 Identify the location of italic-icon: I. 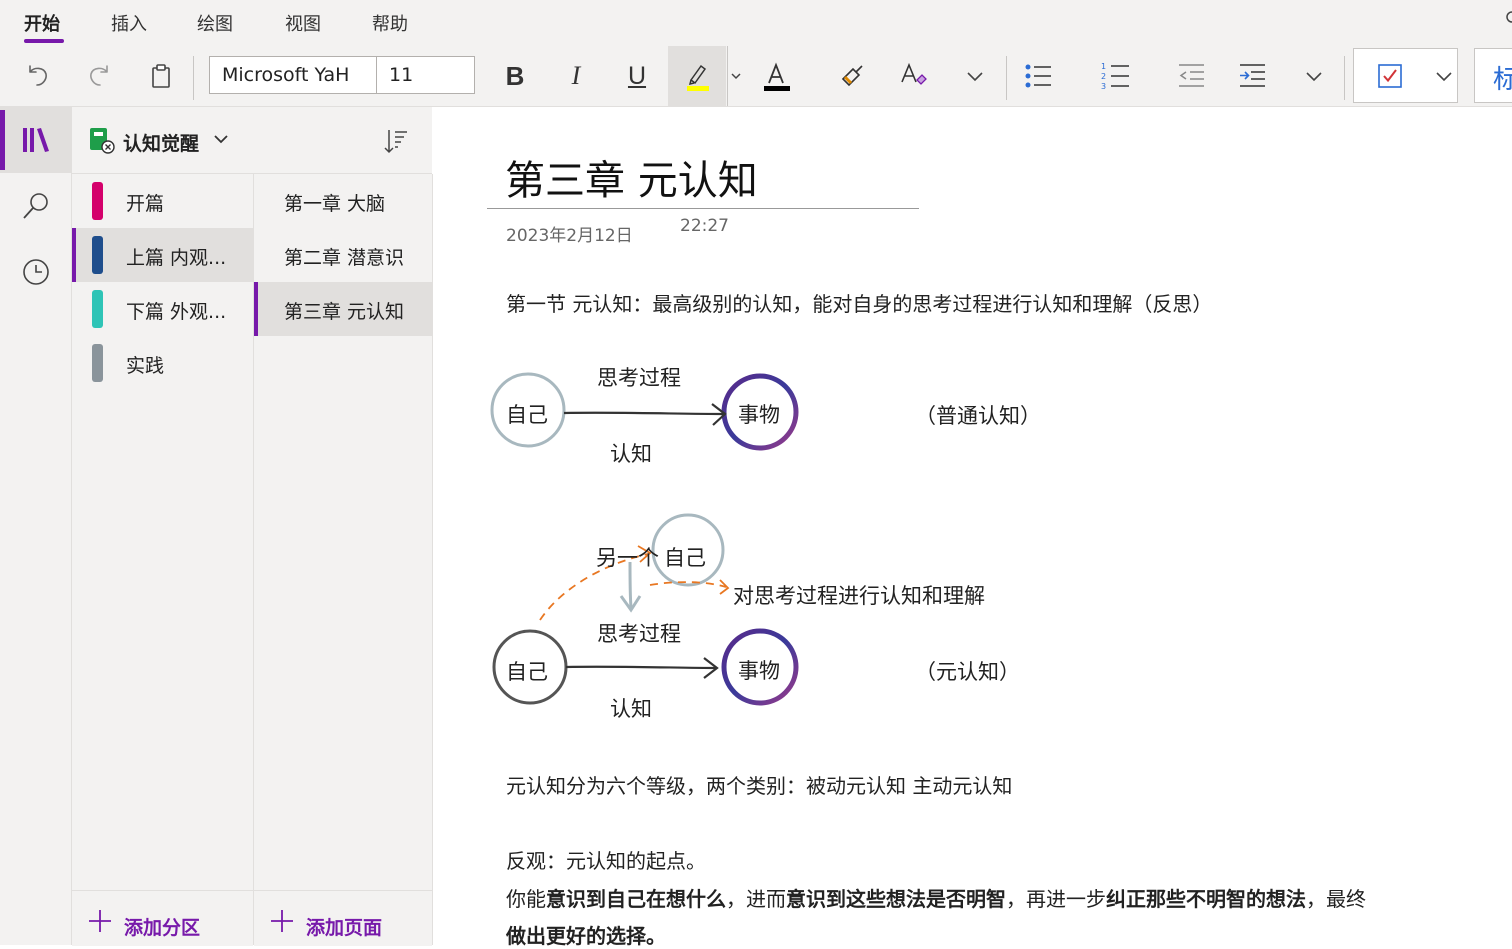
(576, 76).